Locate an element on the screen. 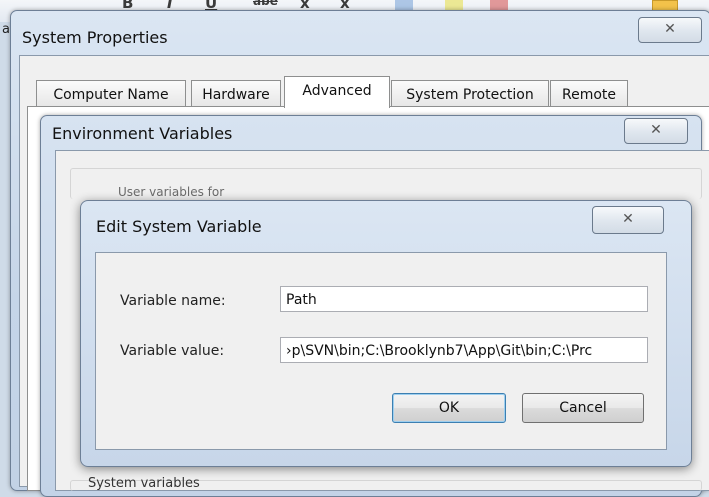 This screenshot has height=497, width=709. tab-system-protection: System Protection is located at coordinates (470, 93).